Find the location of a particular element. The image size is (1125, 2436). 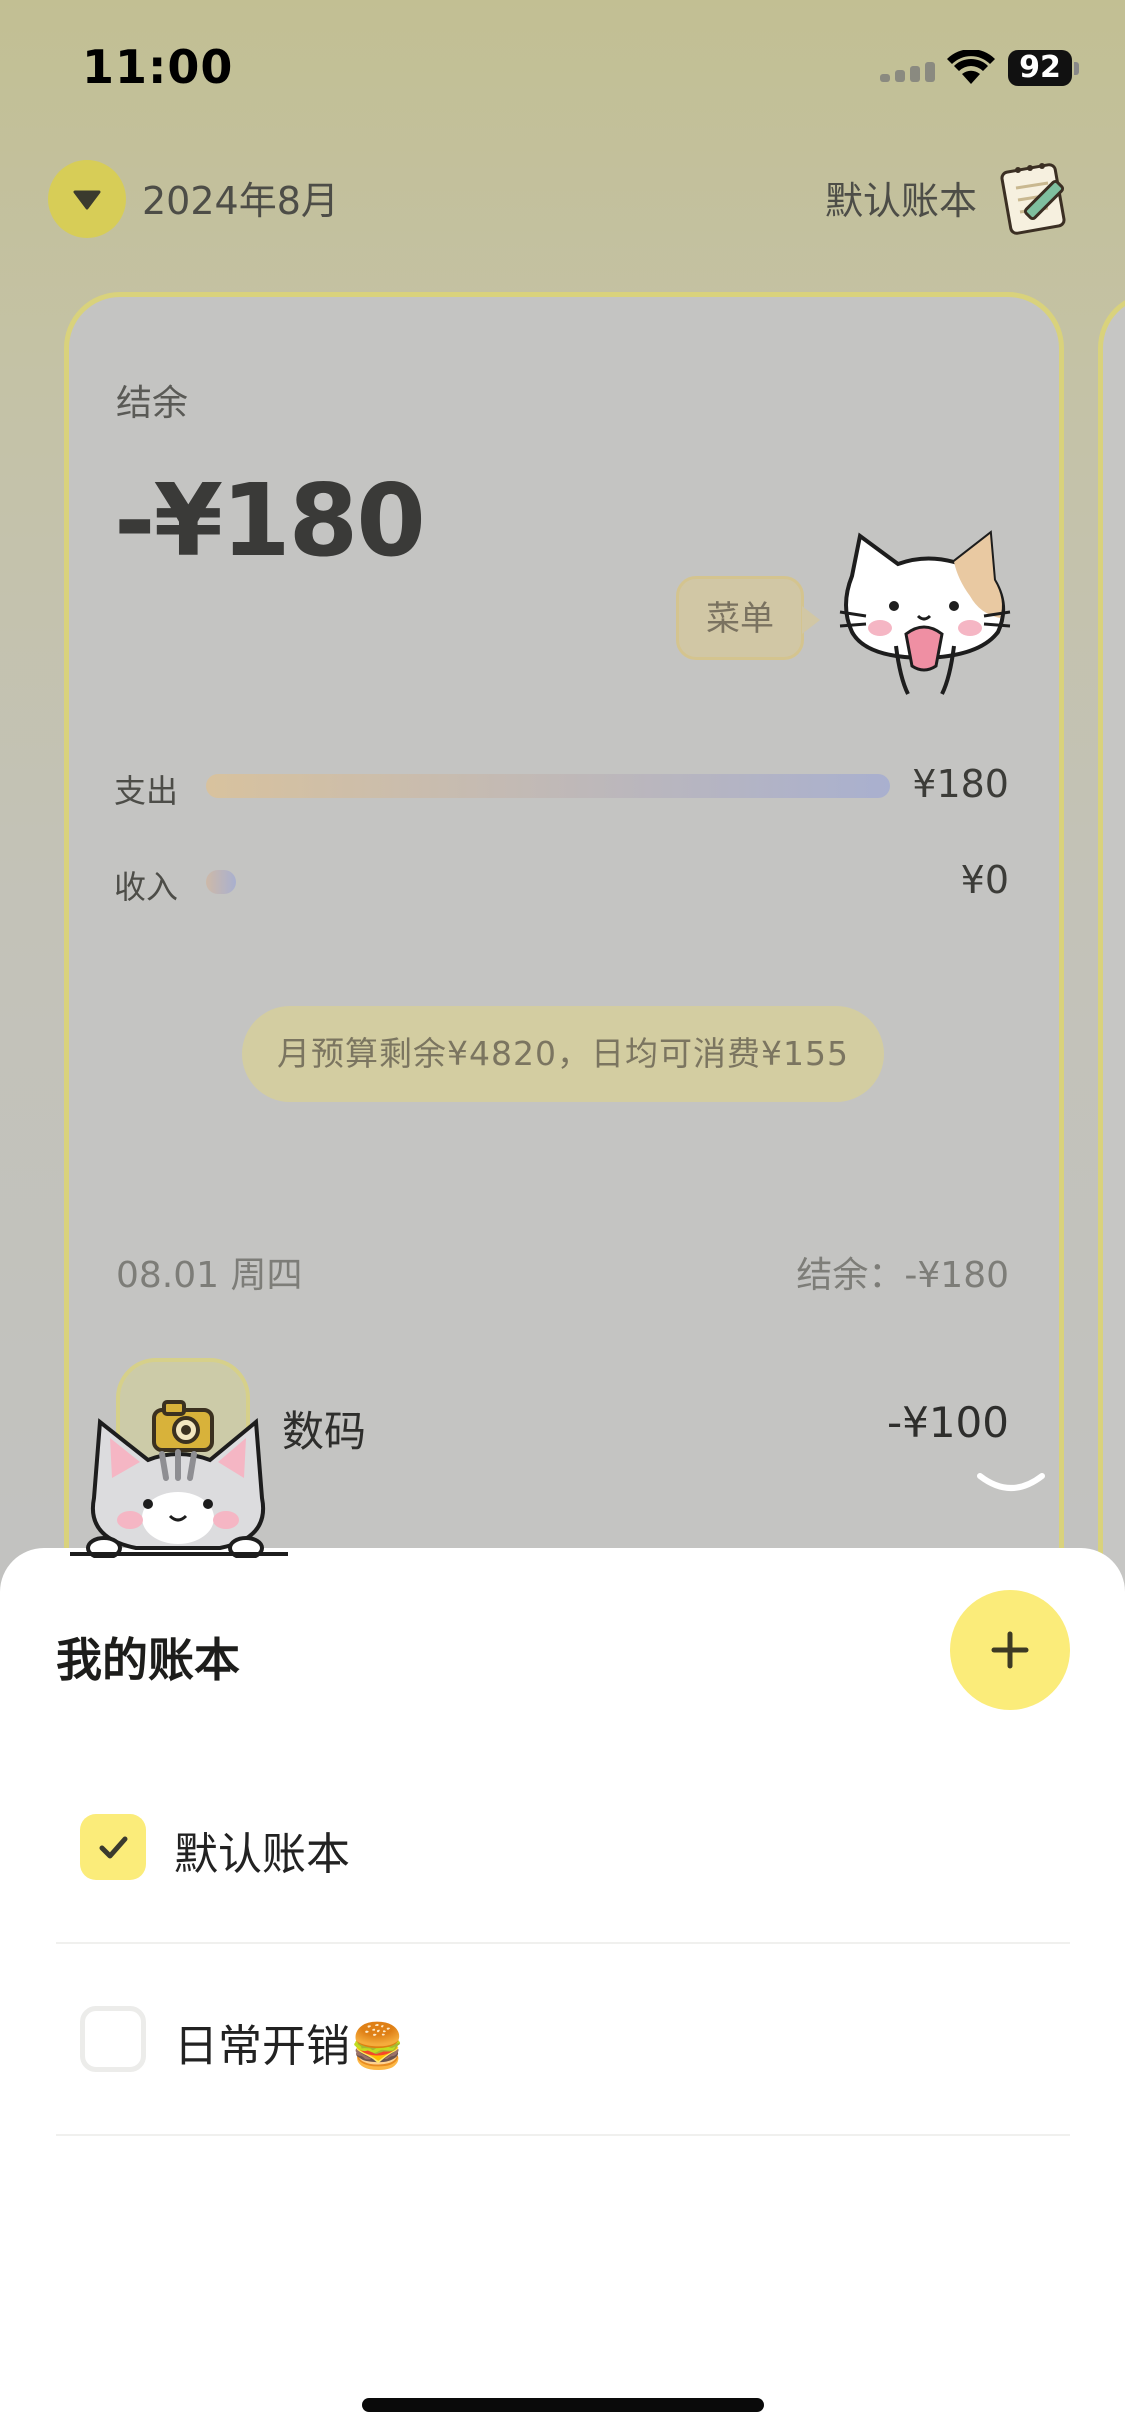

book-checkbox-unchecked is located at coordinates (113, 2039).